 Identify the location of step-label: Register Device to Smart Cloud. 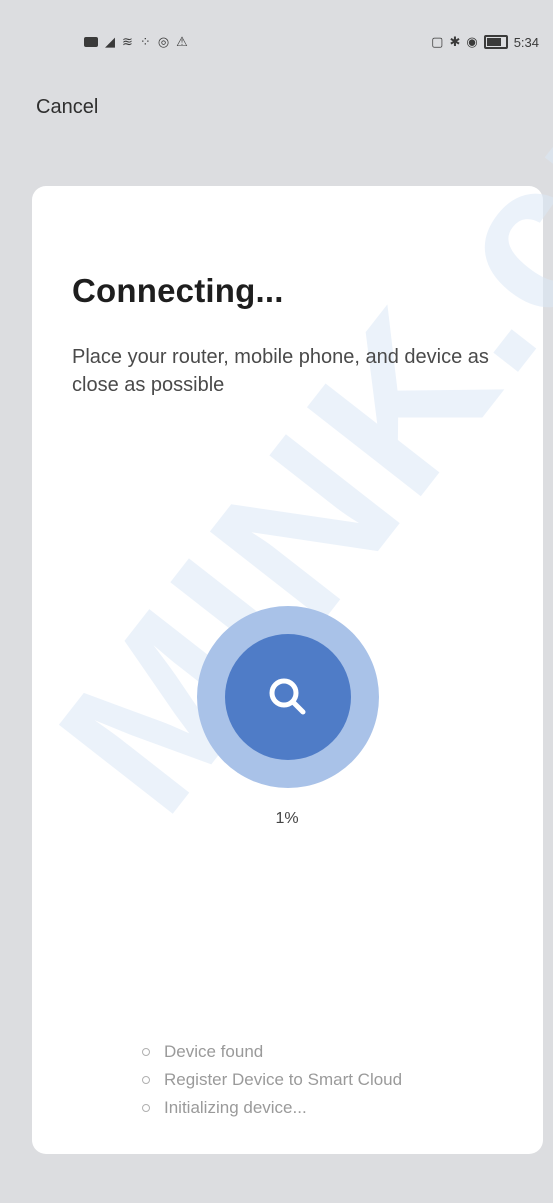
(283, 1079).